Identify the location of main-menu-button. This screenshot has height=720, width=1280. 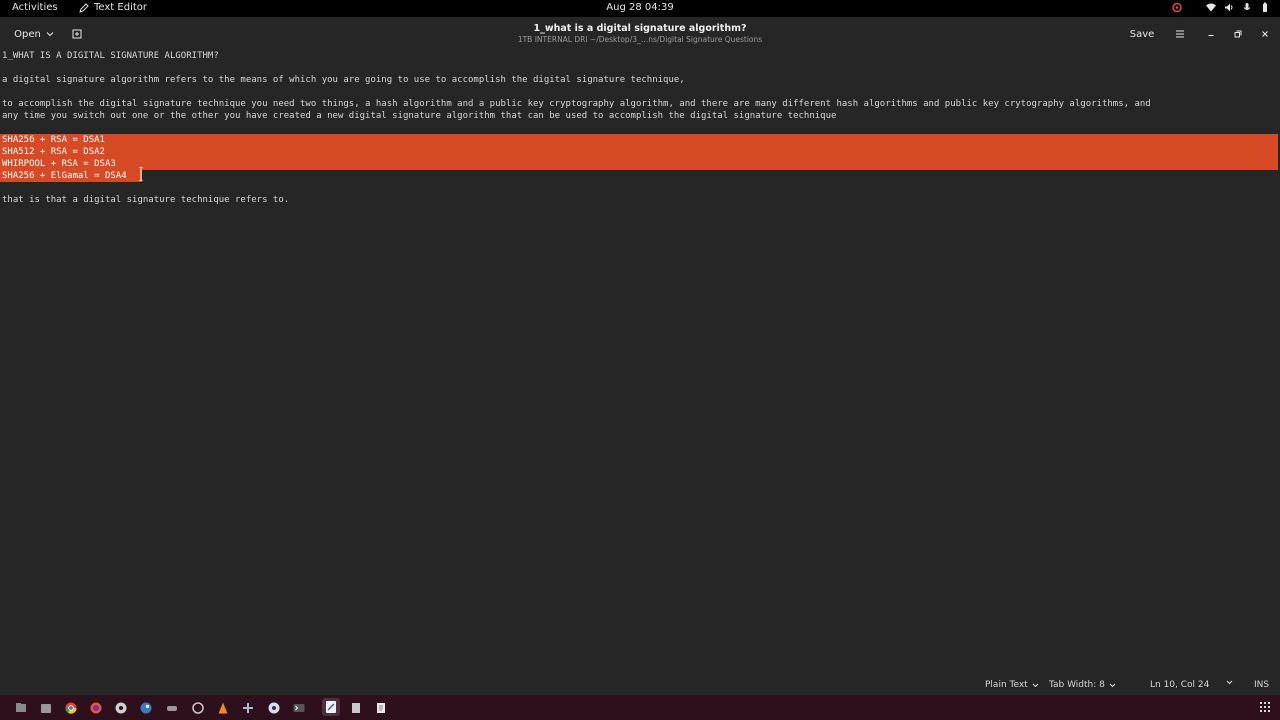
(1180, 34).